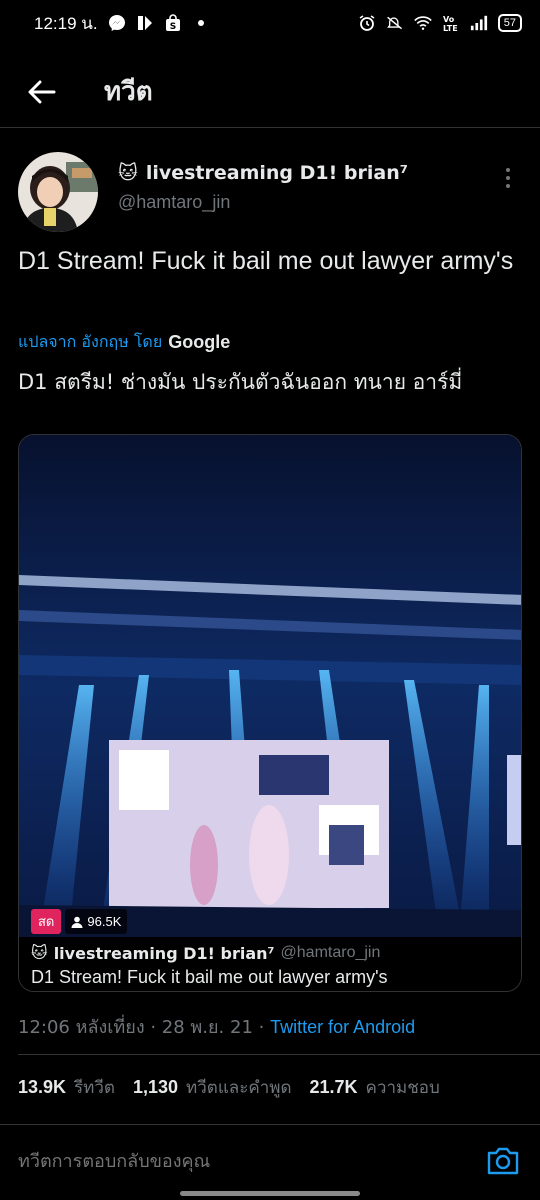 The width and height of the screenshot is (540, 1200). I want to click on avatar, so click(58, 192).